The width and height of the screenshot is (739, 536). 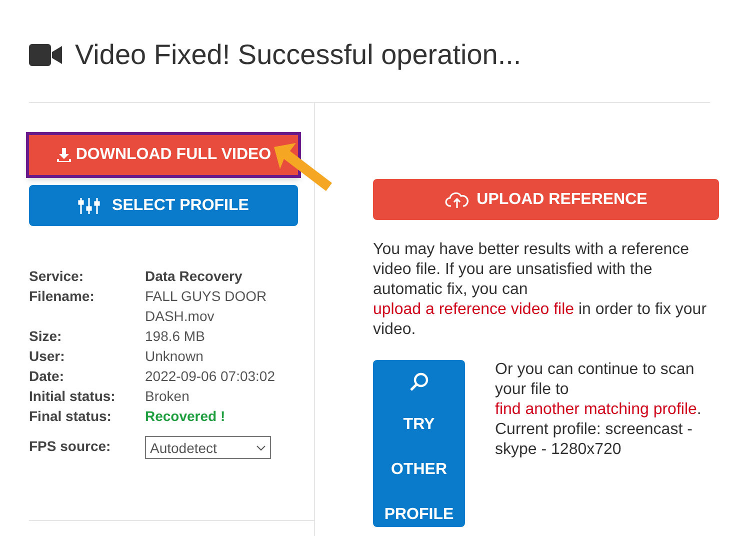 What do you see at coordinates (210, 376) in the screenshot?
I see `detail-value: 2022-09-06 07:03:02` at bounding box center [210, 376].